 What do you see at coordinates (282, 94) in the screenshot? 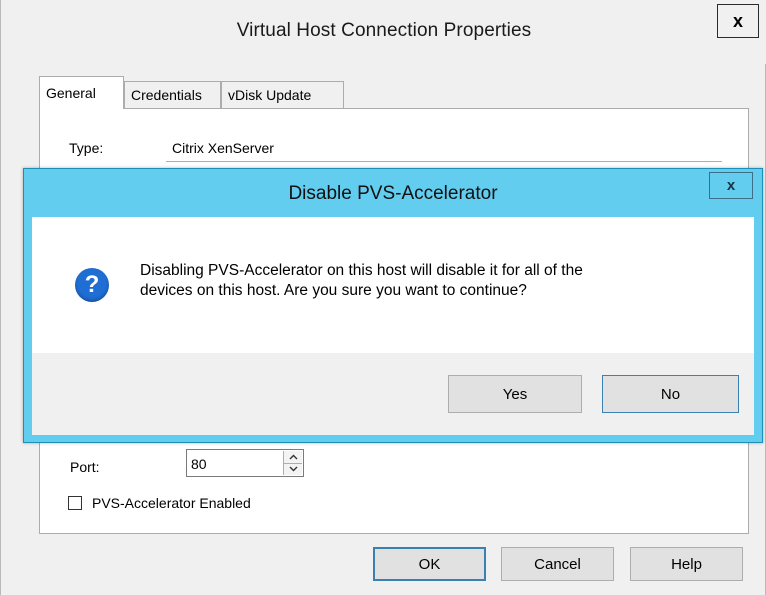
I see `tab-vdisk-update: vDisk Update` at bounding box center [282, 94].